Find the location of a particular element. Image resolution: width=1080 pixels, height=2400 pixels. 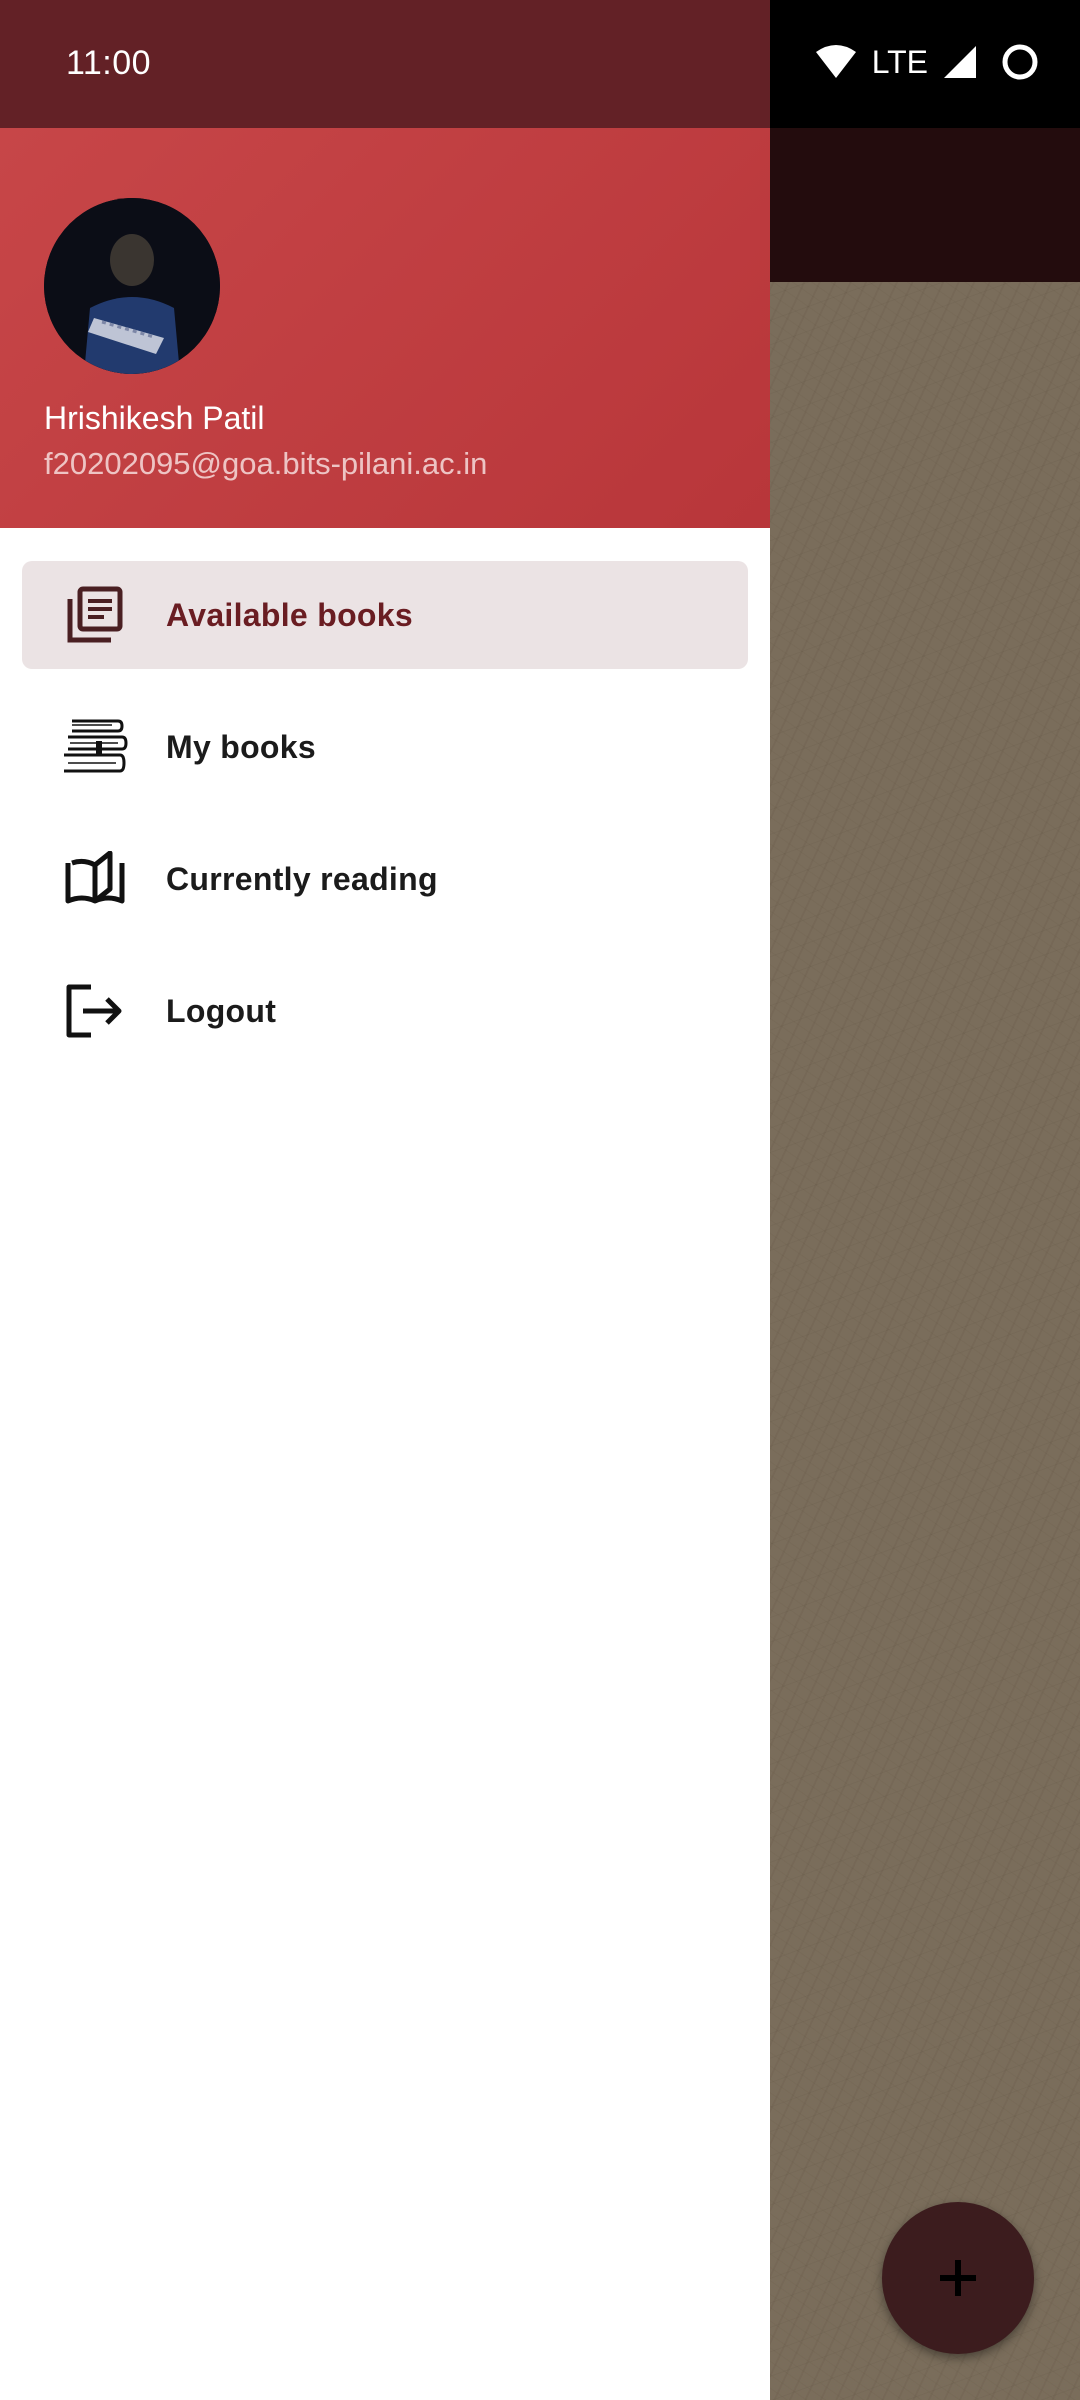

user-name: Hrishikesh Patil is located at coordinates (154, 418).